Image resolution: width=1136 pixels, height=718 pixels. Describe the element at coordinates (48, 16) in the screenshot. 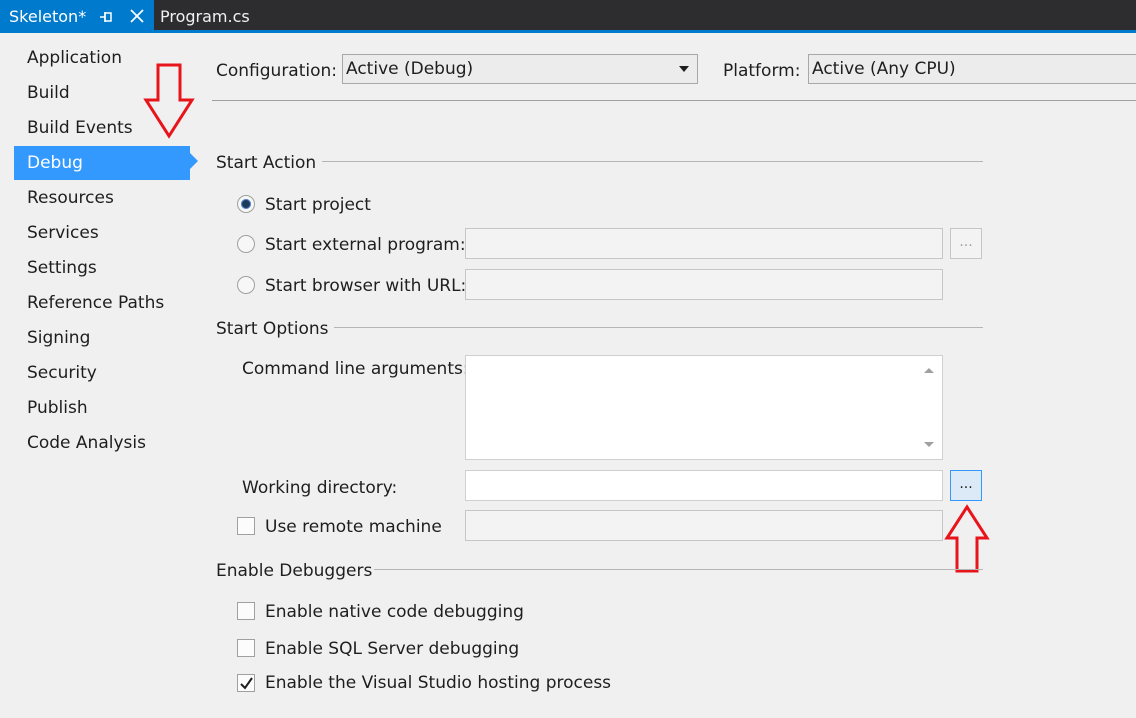

I see `tab-title: Skeleton*` at that location.